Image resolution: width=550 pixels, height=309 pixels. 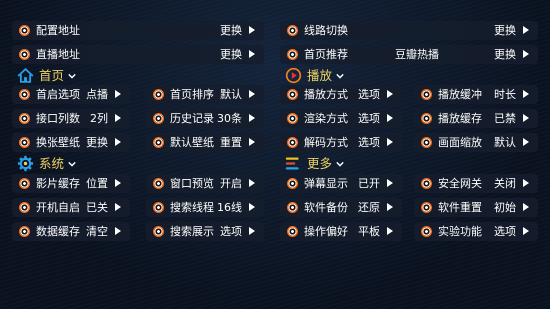 What do you see at coordinates (326, 183) in the screenshot?
I see `item-label: 弹幕显示` at bounding box center [326, 183].